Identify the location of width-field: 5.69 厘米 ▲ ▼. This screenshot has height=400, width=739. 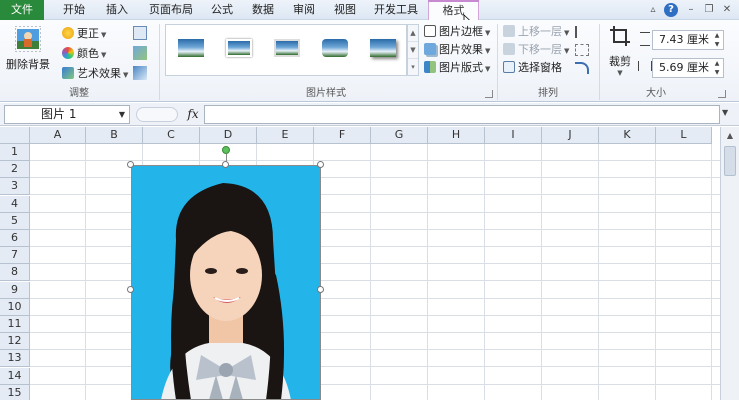
(688, 68).